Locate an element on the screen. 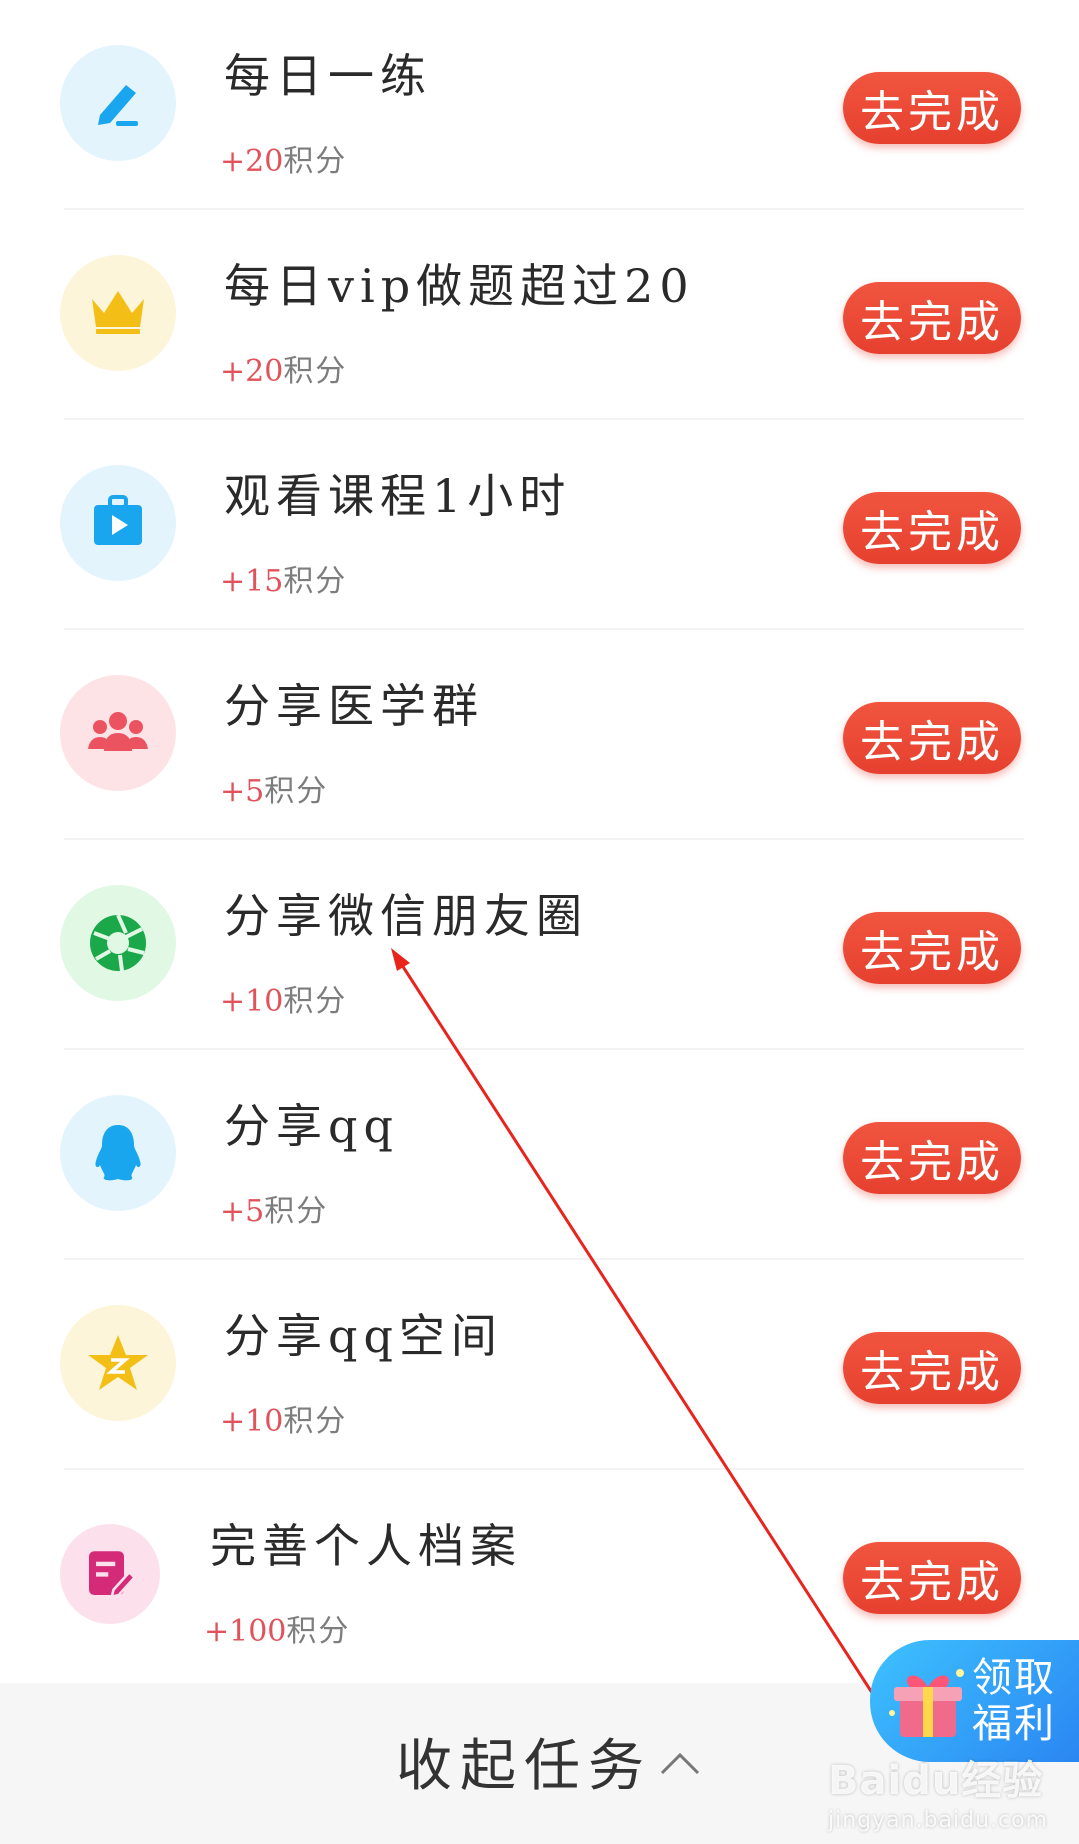 The height and width of the screenshot is (1844, 1079). task-title: 每日一练 is located at coordinates (328, 76).